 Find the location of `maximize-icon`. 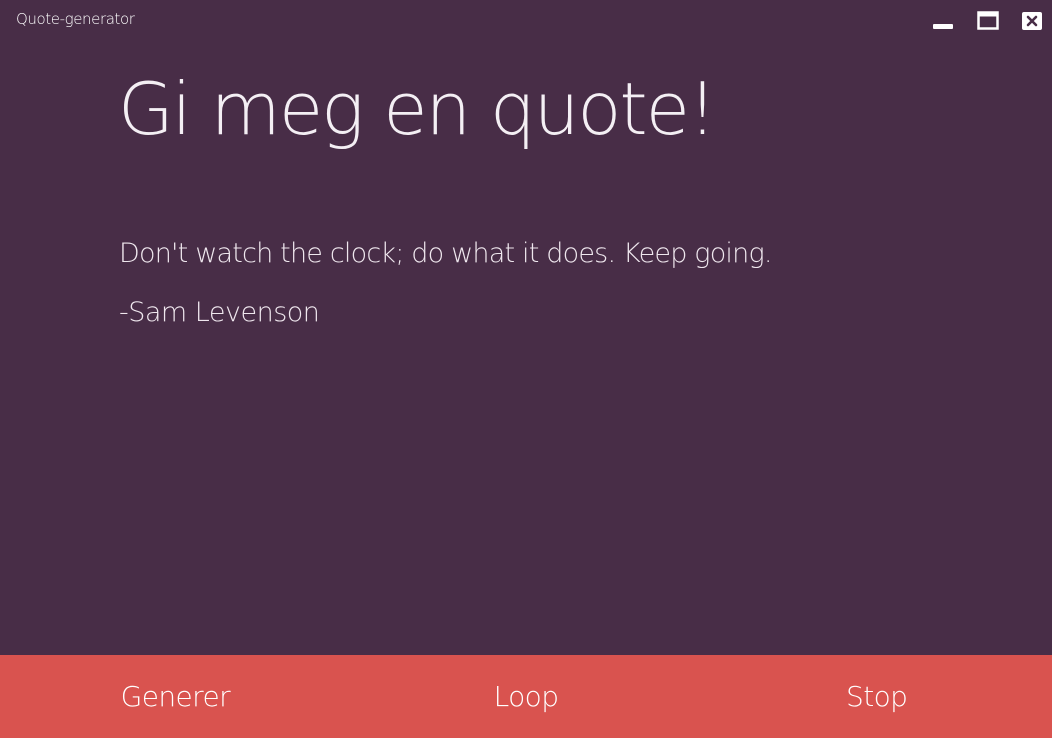

maximize-icon is located at coordinates (988, 20).